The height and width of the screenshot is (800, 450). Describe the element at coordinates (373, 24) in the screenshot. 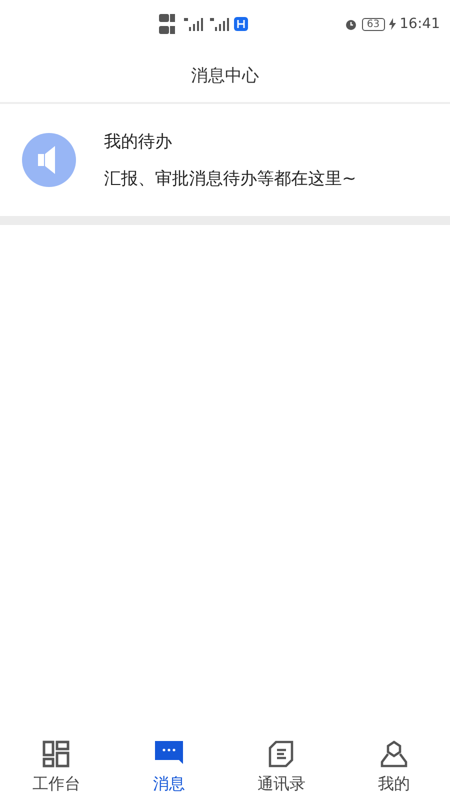

I see `battery-level: 63` at that location.